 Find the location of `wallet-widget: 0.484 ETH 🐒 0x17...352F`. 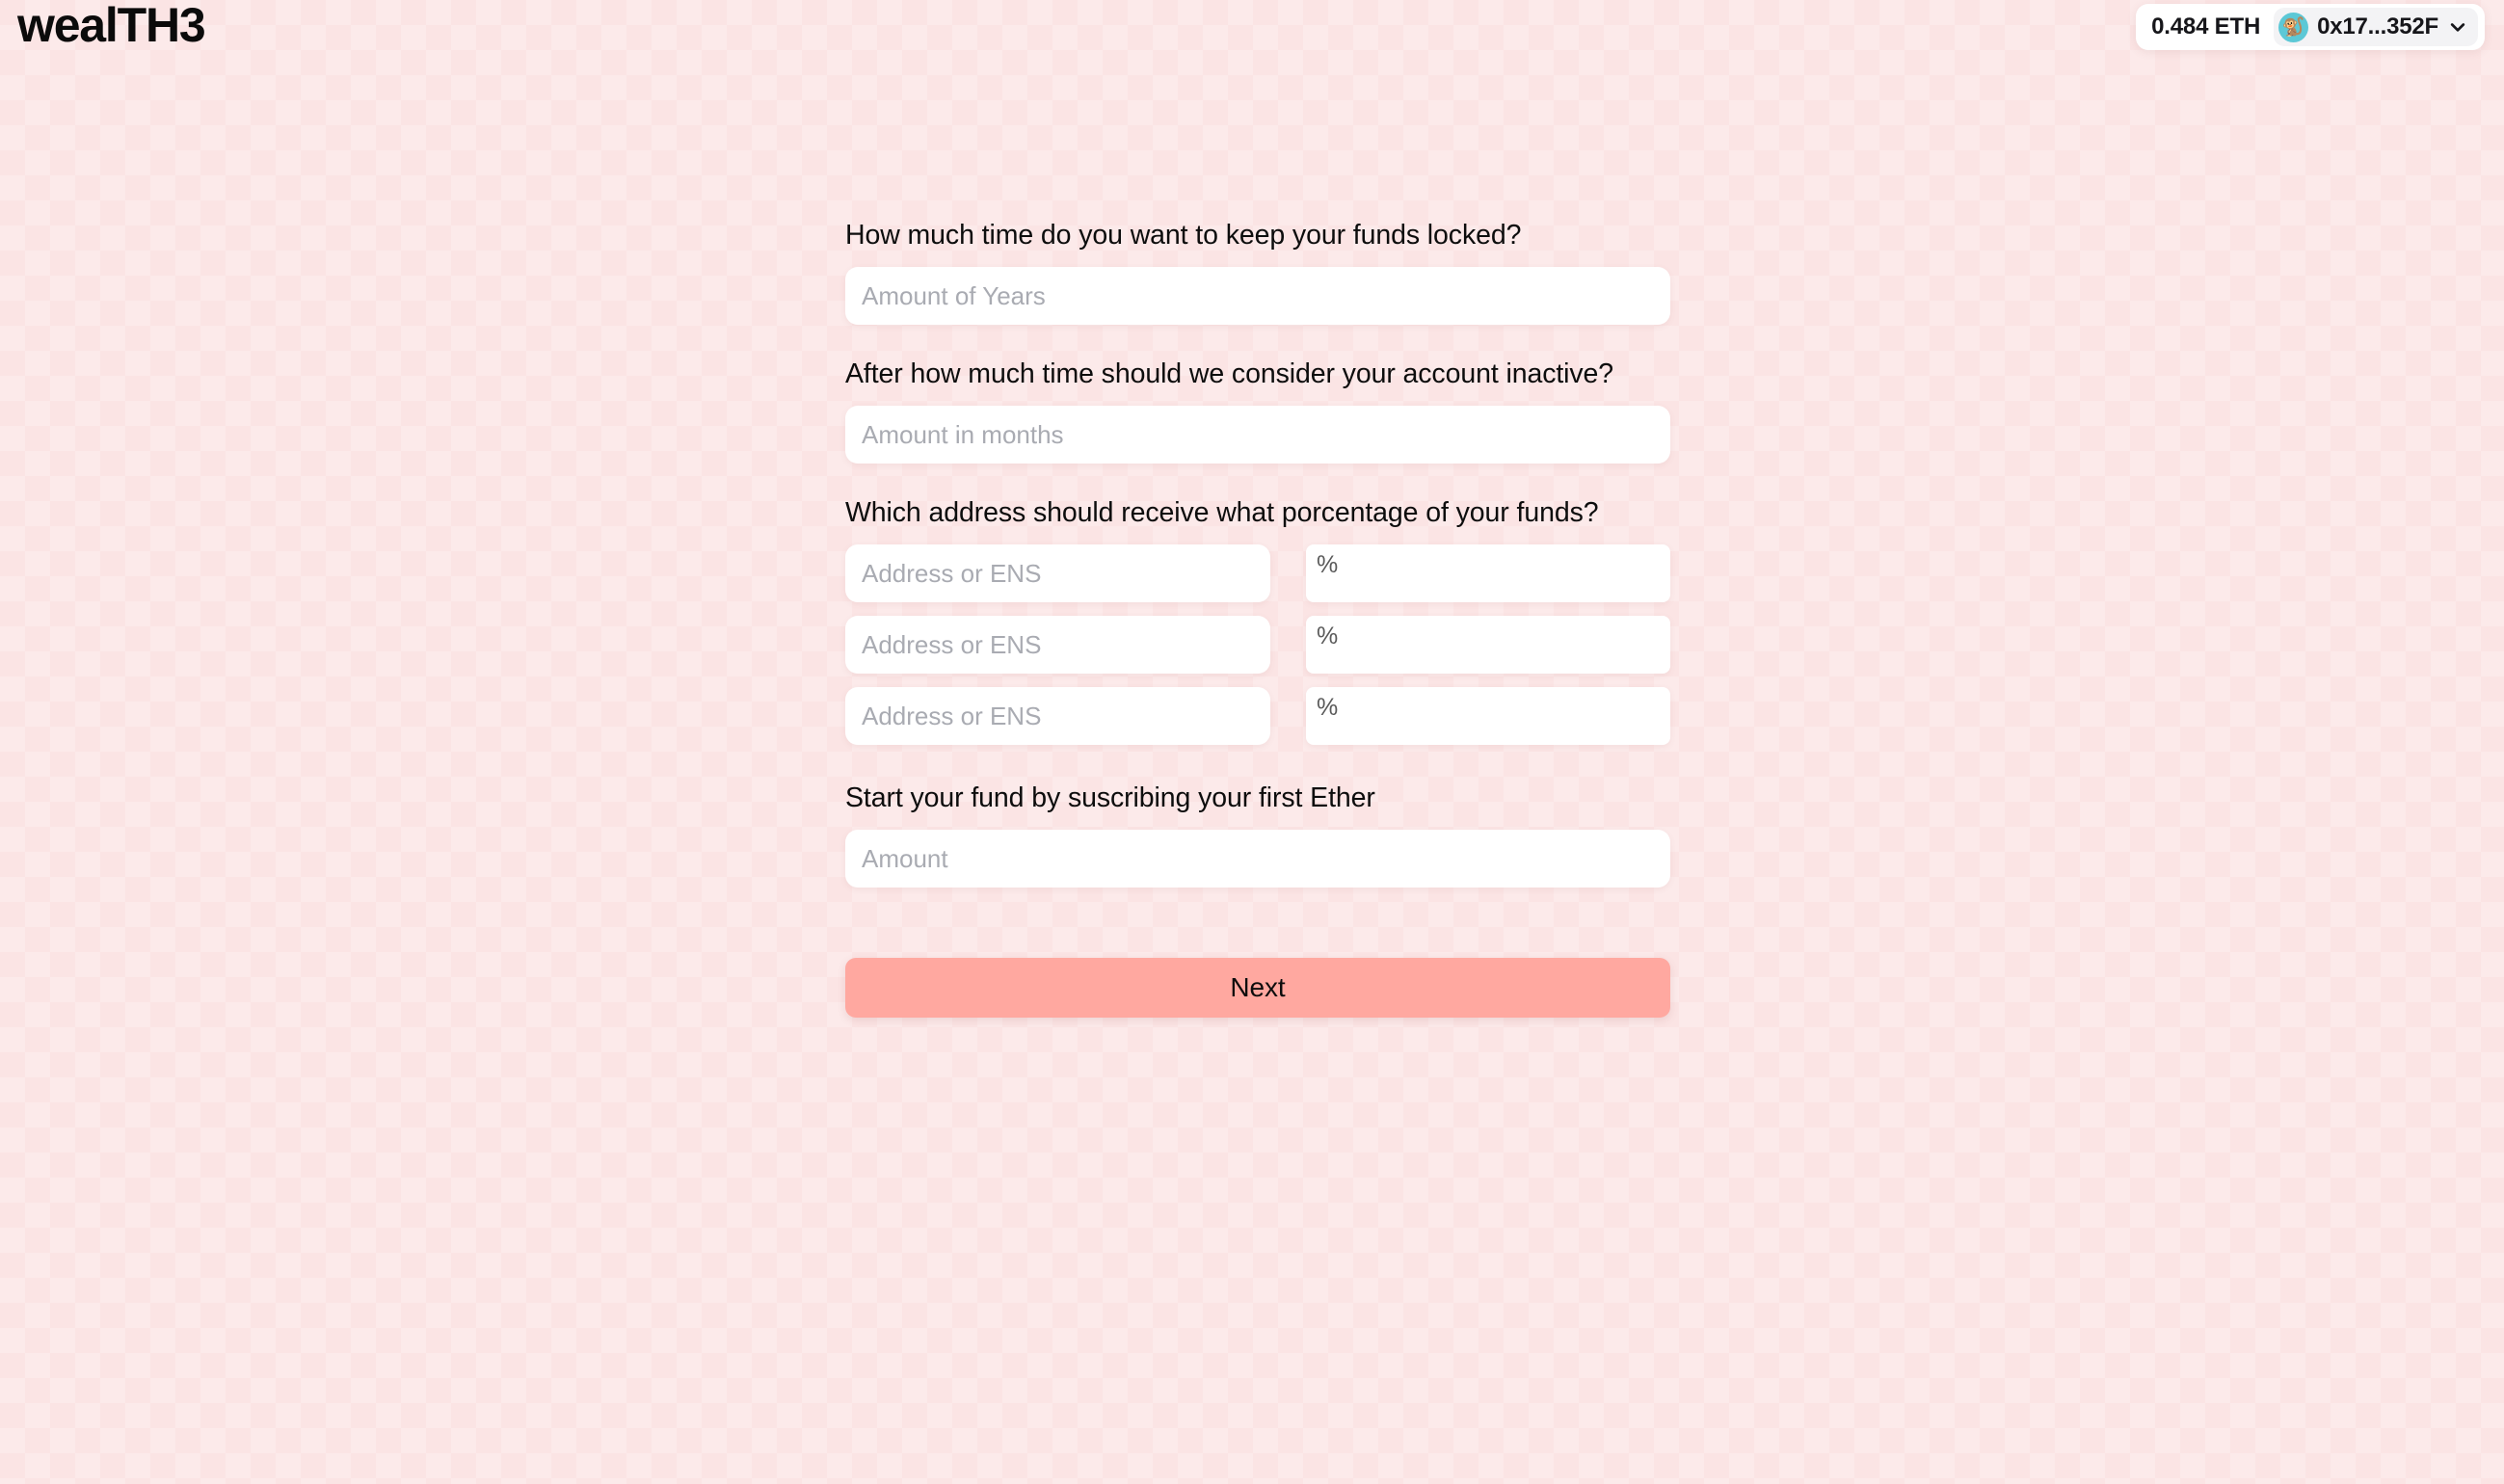

wallet-widget: 0.484 ETH 🐒 0x17...352F is located at coordinates (2310, 27).